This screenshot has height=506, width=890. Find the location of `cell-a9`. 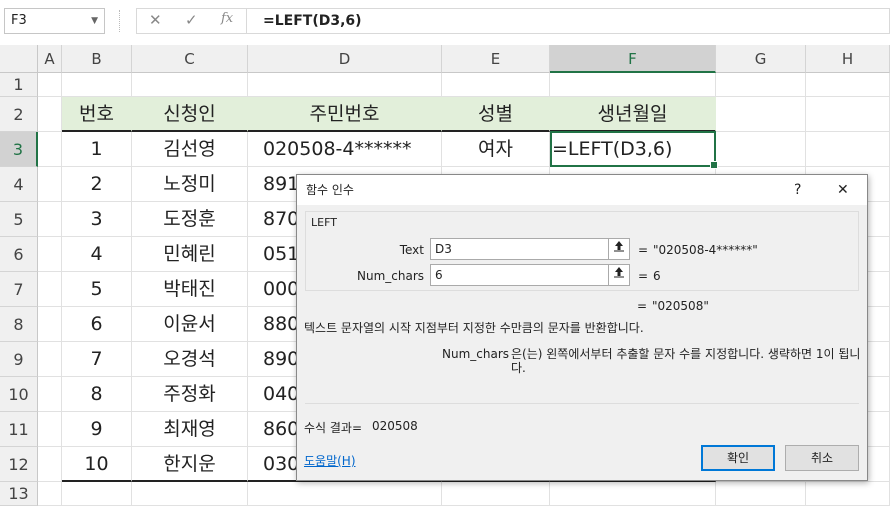

cell-a9 is located at coordinates (50, 359).